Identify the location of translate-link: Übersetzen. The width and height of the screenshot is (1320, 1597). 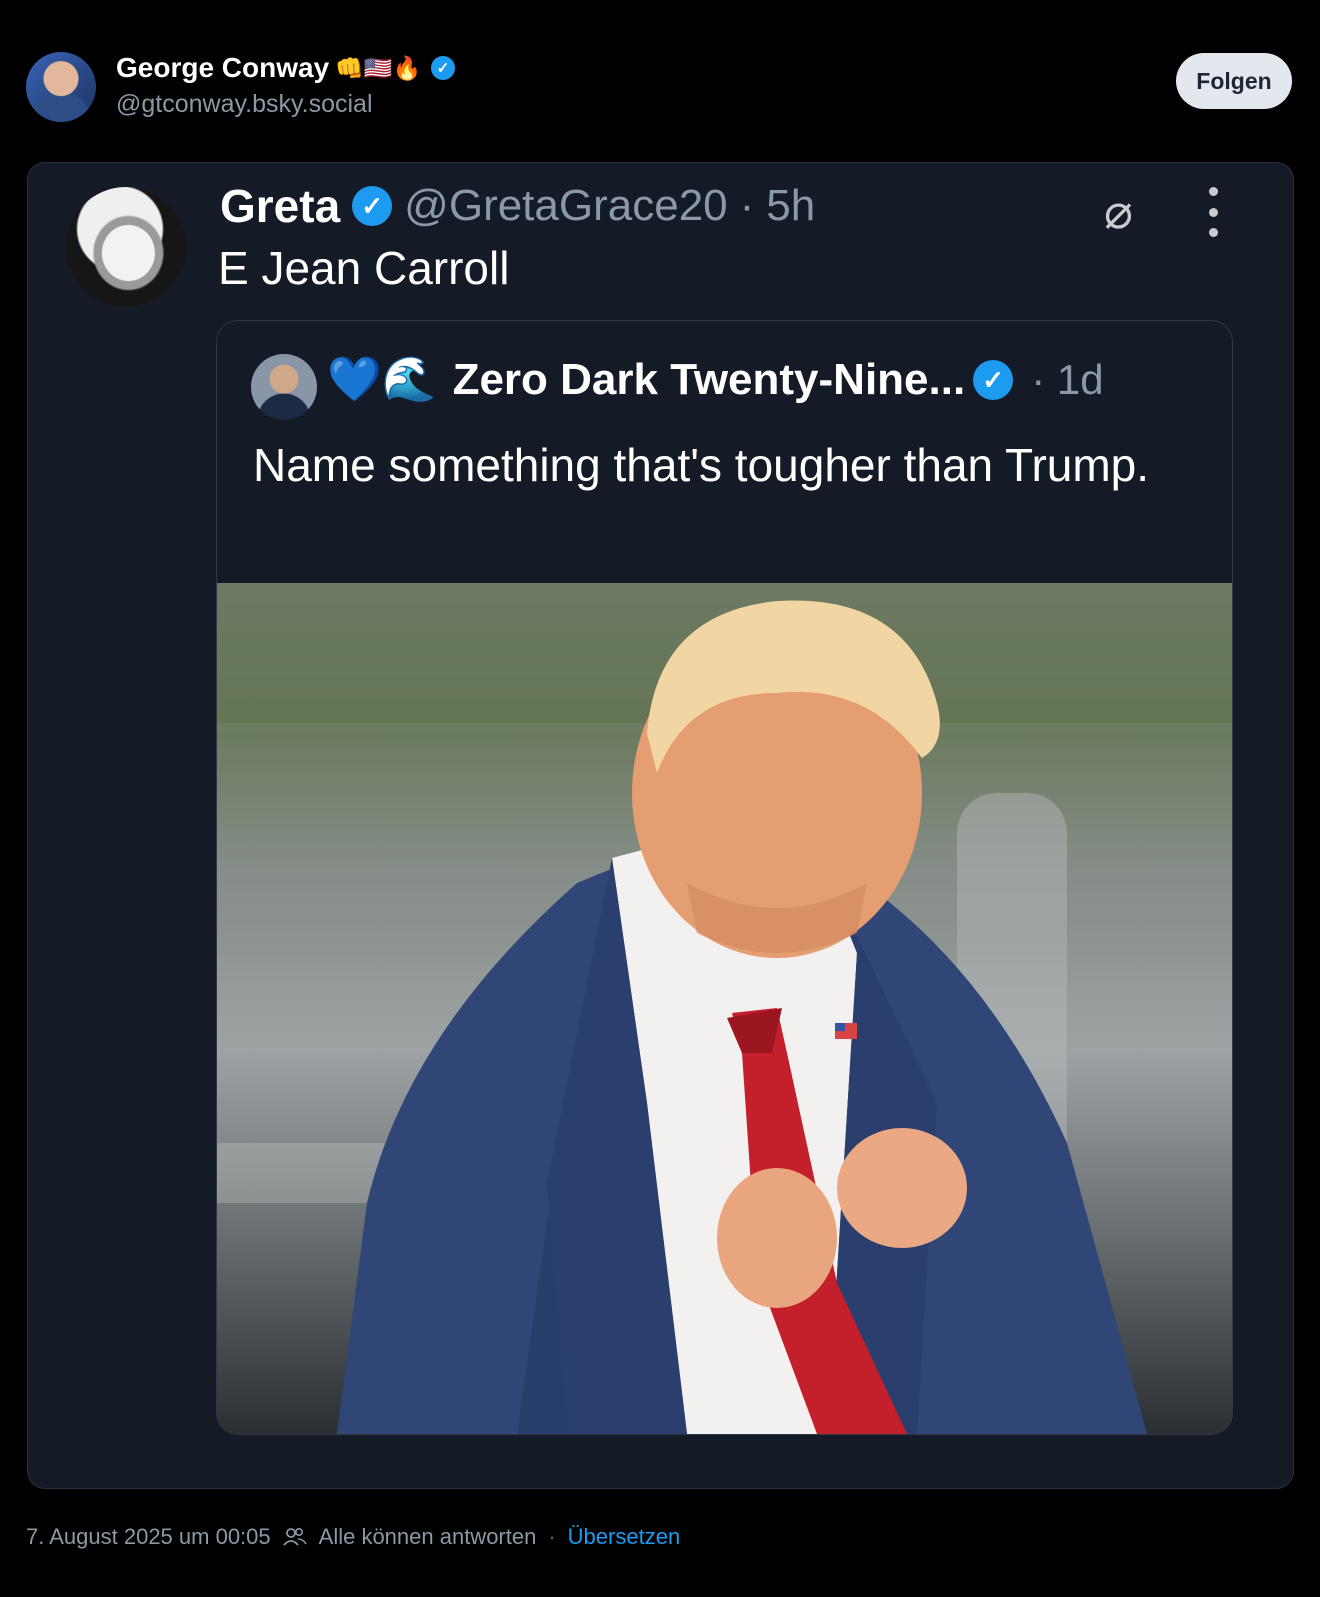
(624, 1537).